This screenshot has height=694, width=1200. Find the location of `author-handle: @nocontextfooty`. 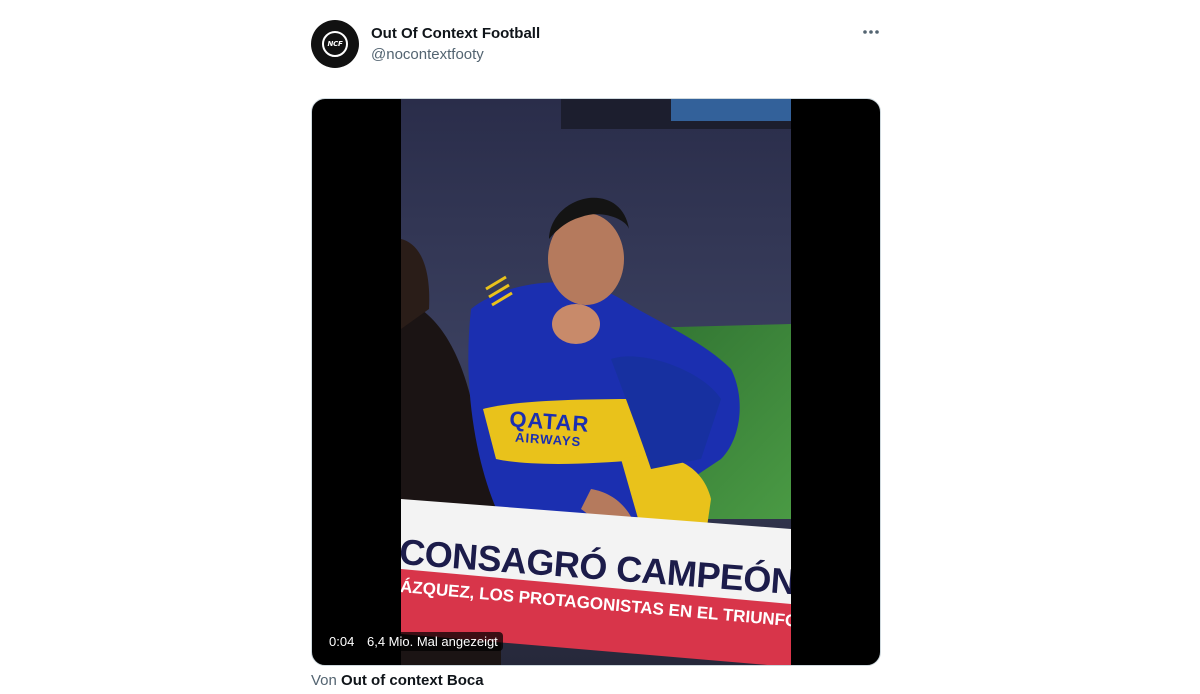

author-handle: @nocontextfooty is located at coordinates (427, 54).